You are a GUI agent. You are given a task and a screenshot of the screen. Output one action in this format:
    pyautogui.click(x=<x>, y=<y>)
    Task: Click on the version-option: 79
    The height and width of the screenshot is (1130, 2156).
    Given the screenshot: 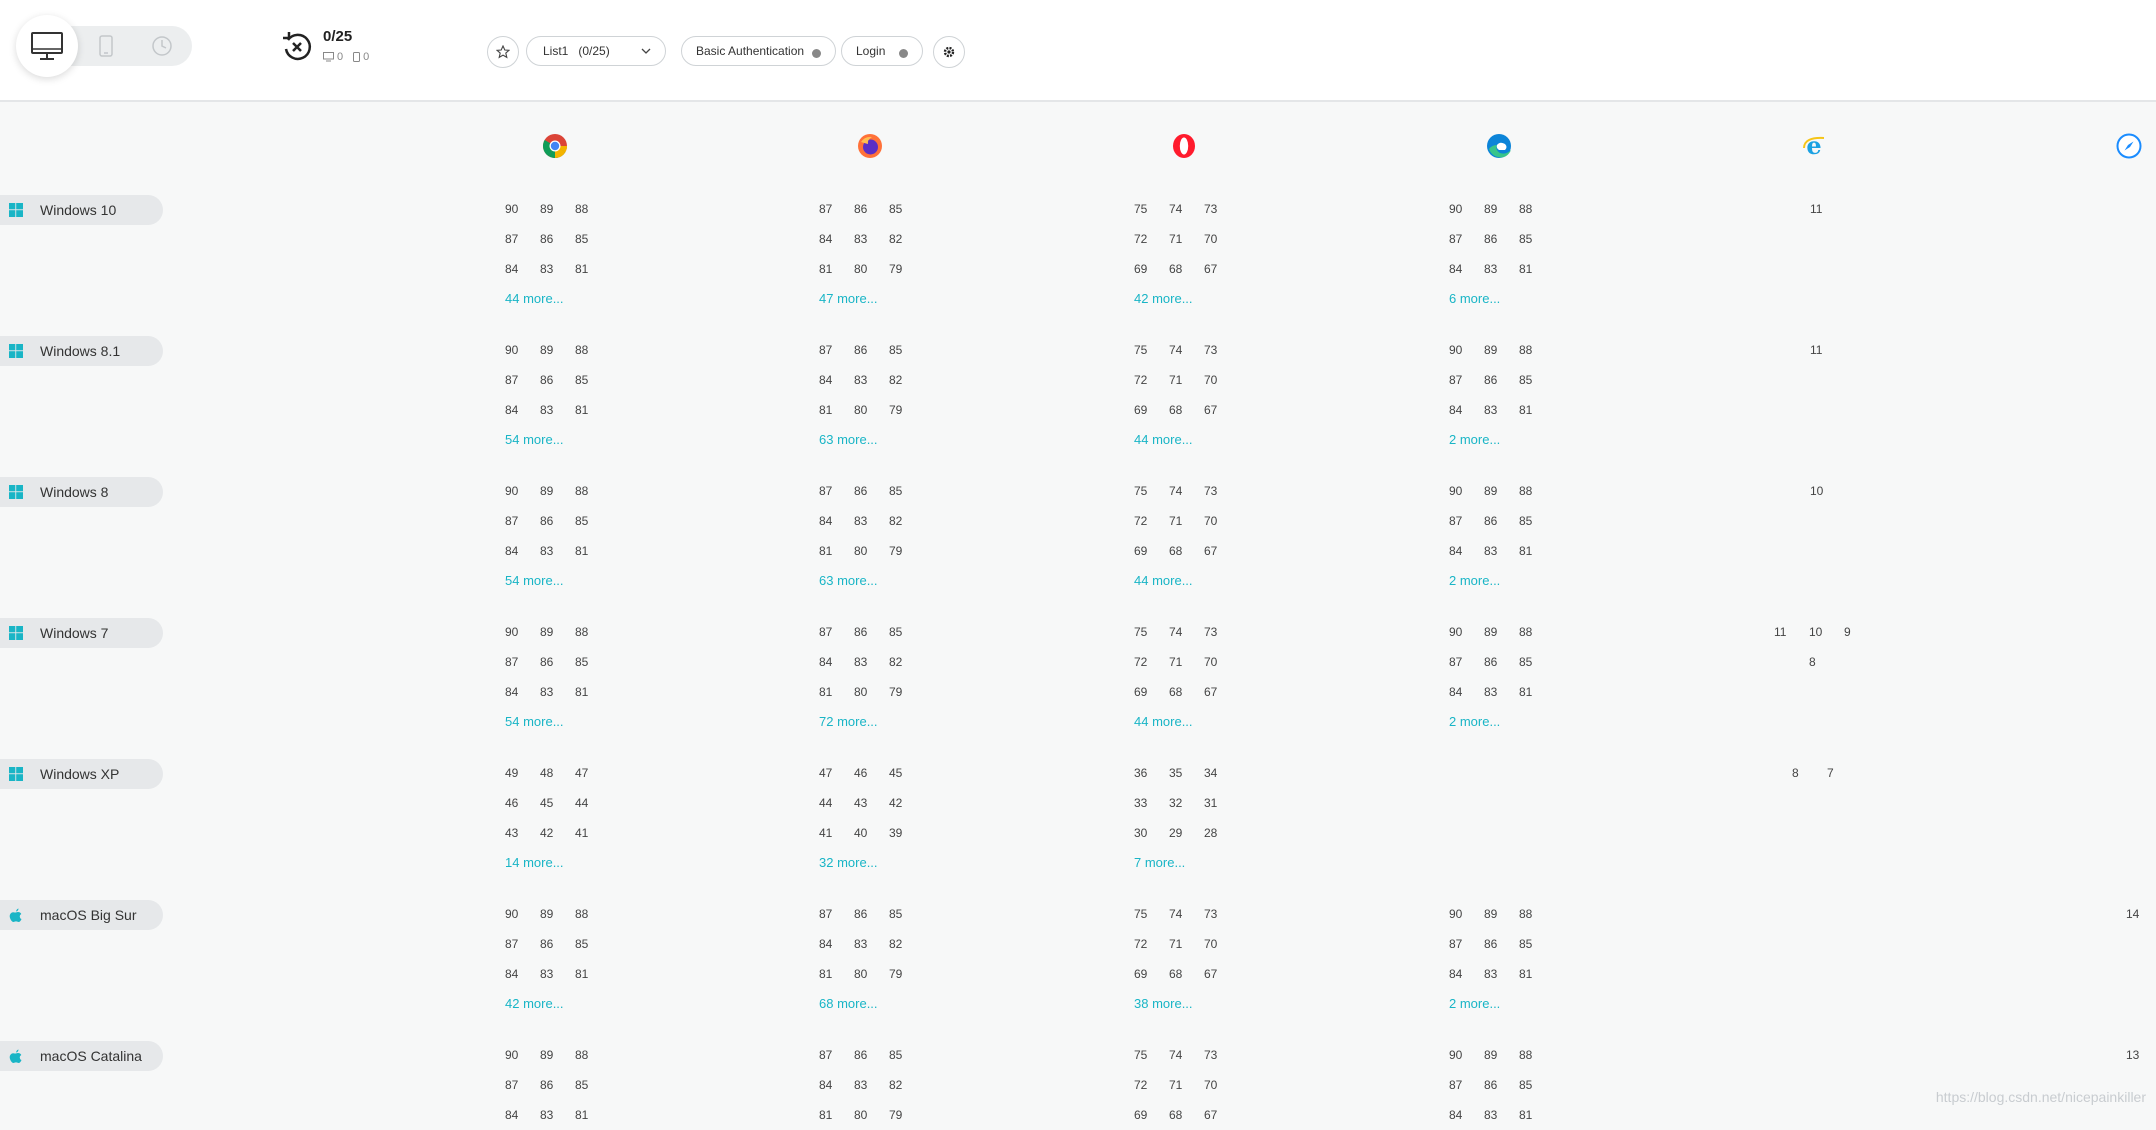 What is the action you would take?
    pyautogui.click(x=906, y=551)
    